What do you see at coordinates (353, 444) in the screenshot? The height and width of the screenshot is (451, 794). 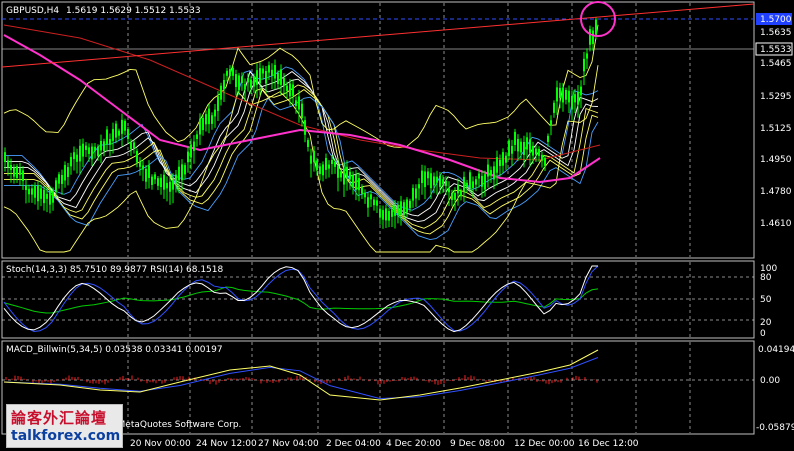 I see `time-label: 2 Dec 04:00` at bounding box center [353, 444].